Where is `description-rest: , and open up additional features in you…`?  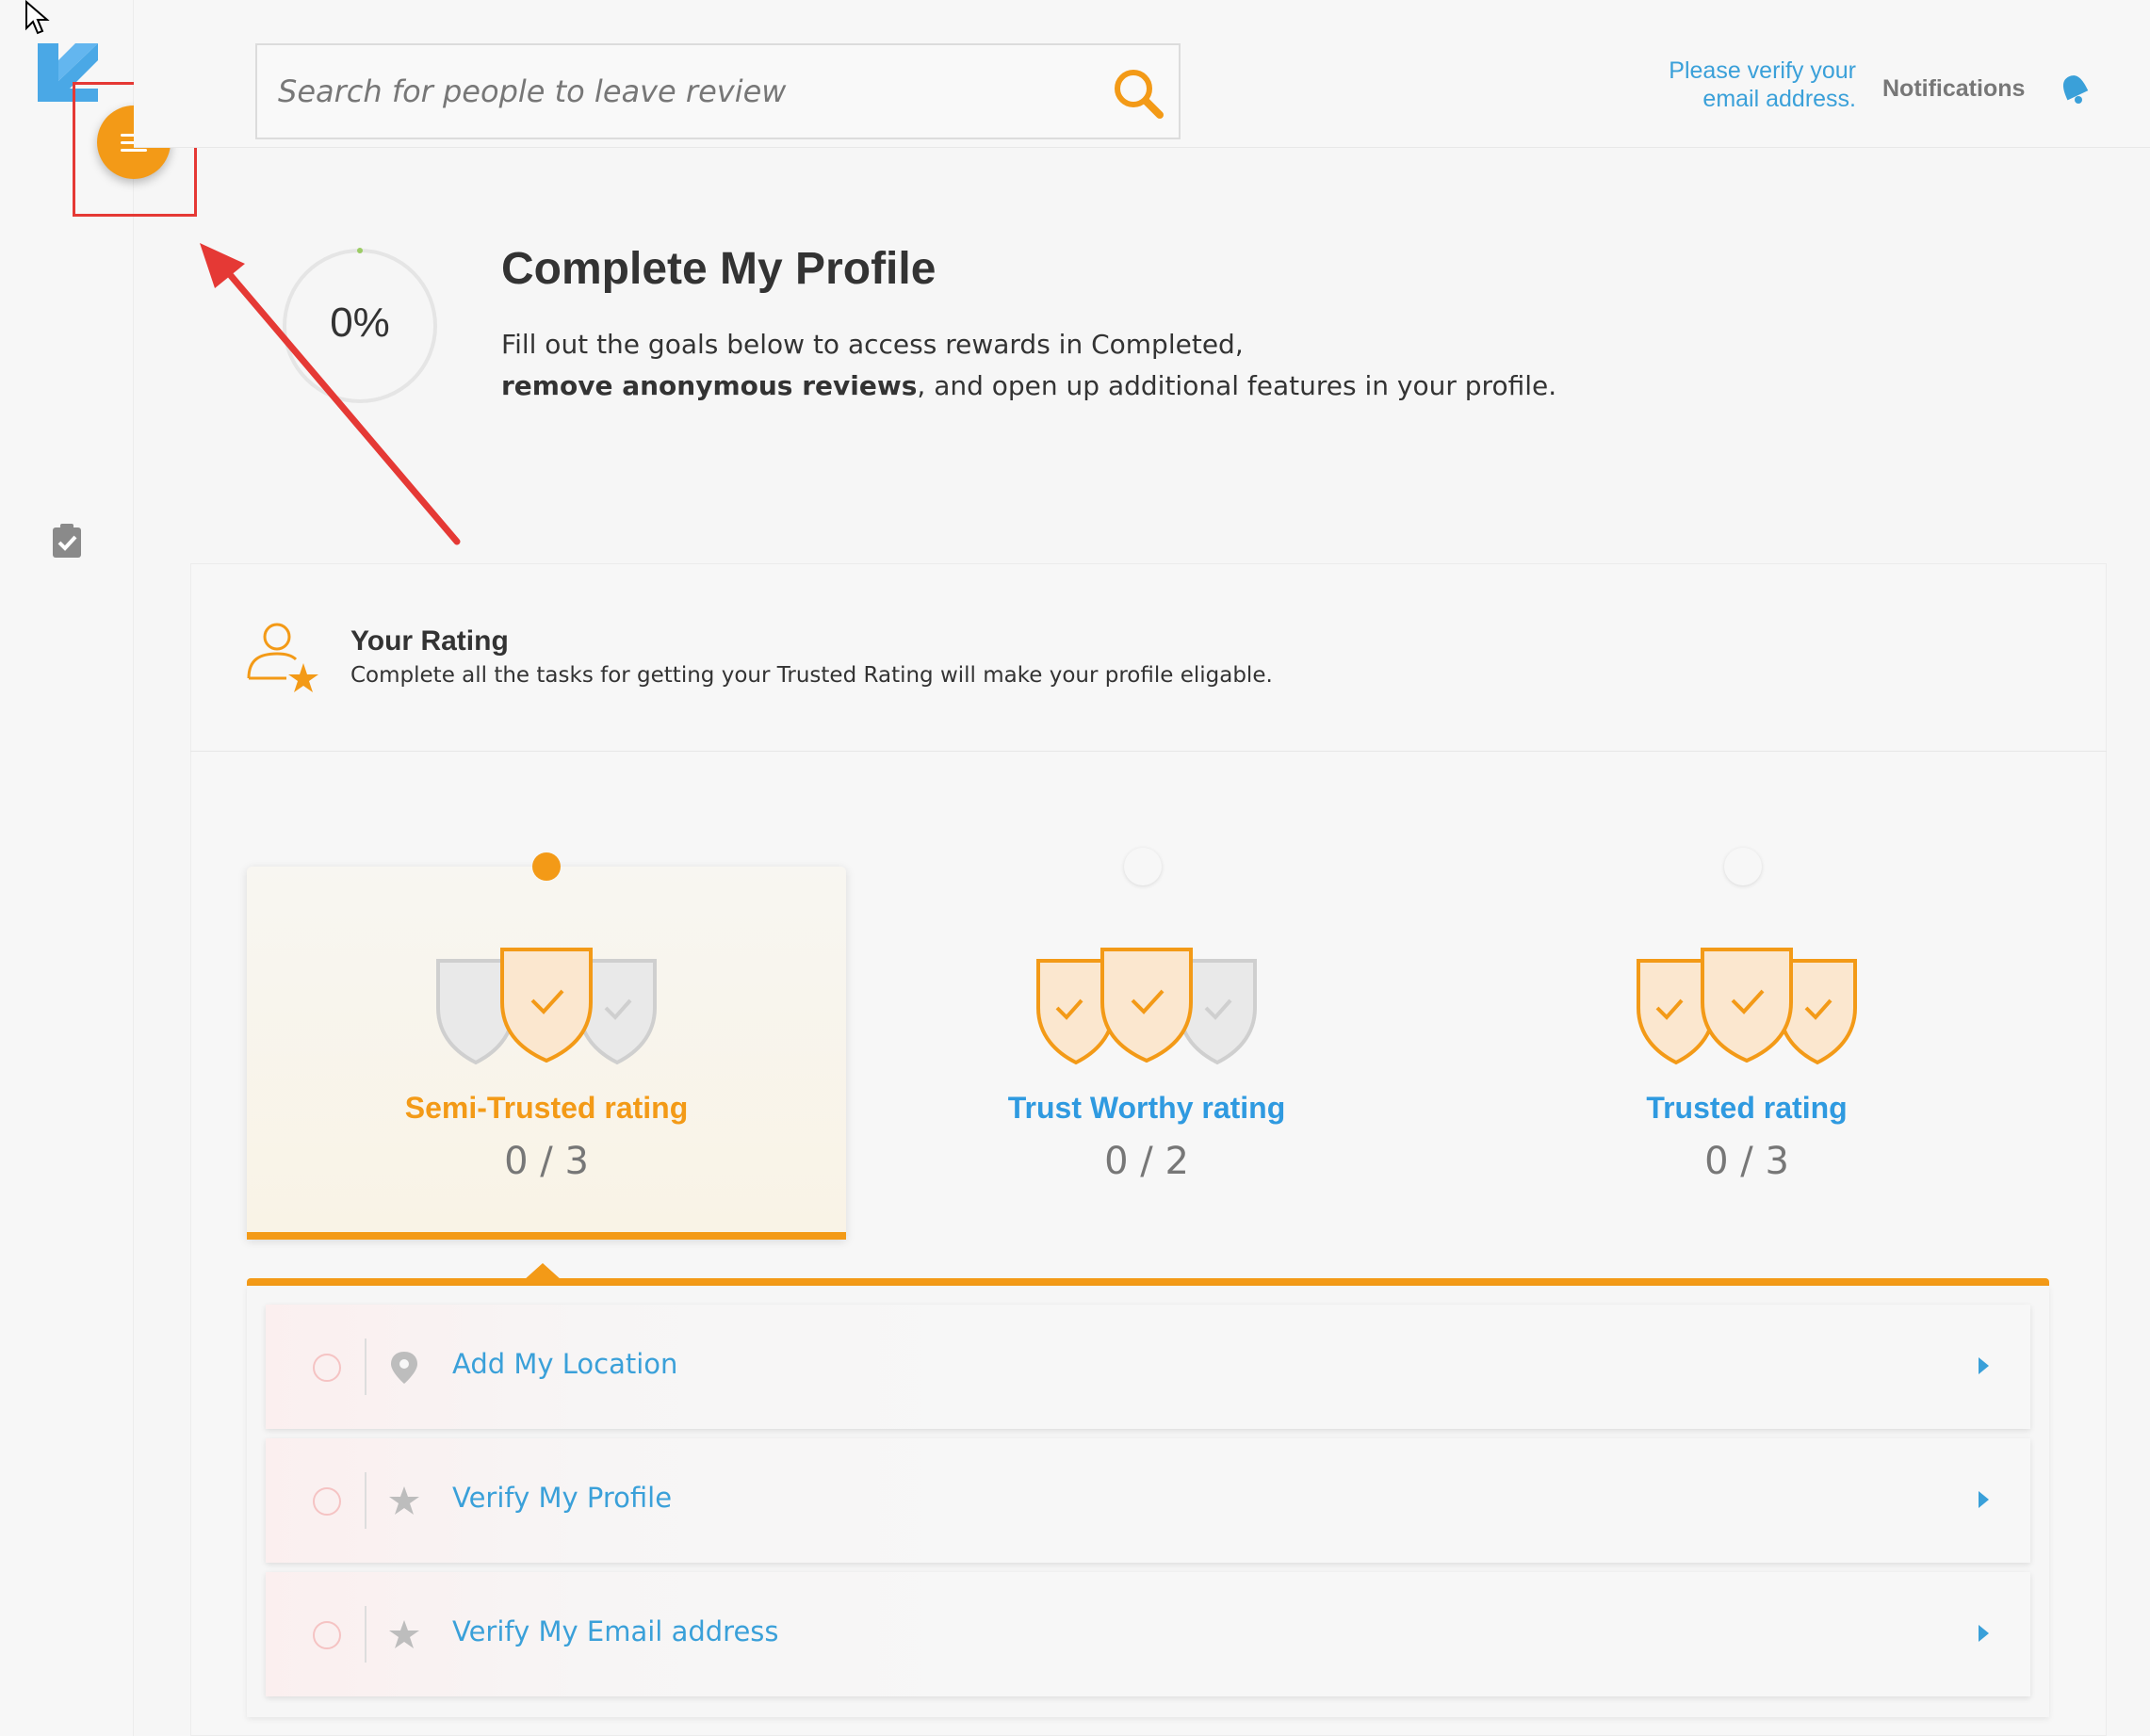
description-rest: , and open up additional features in you… is located at coordinates (1237, 385).